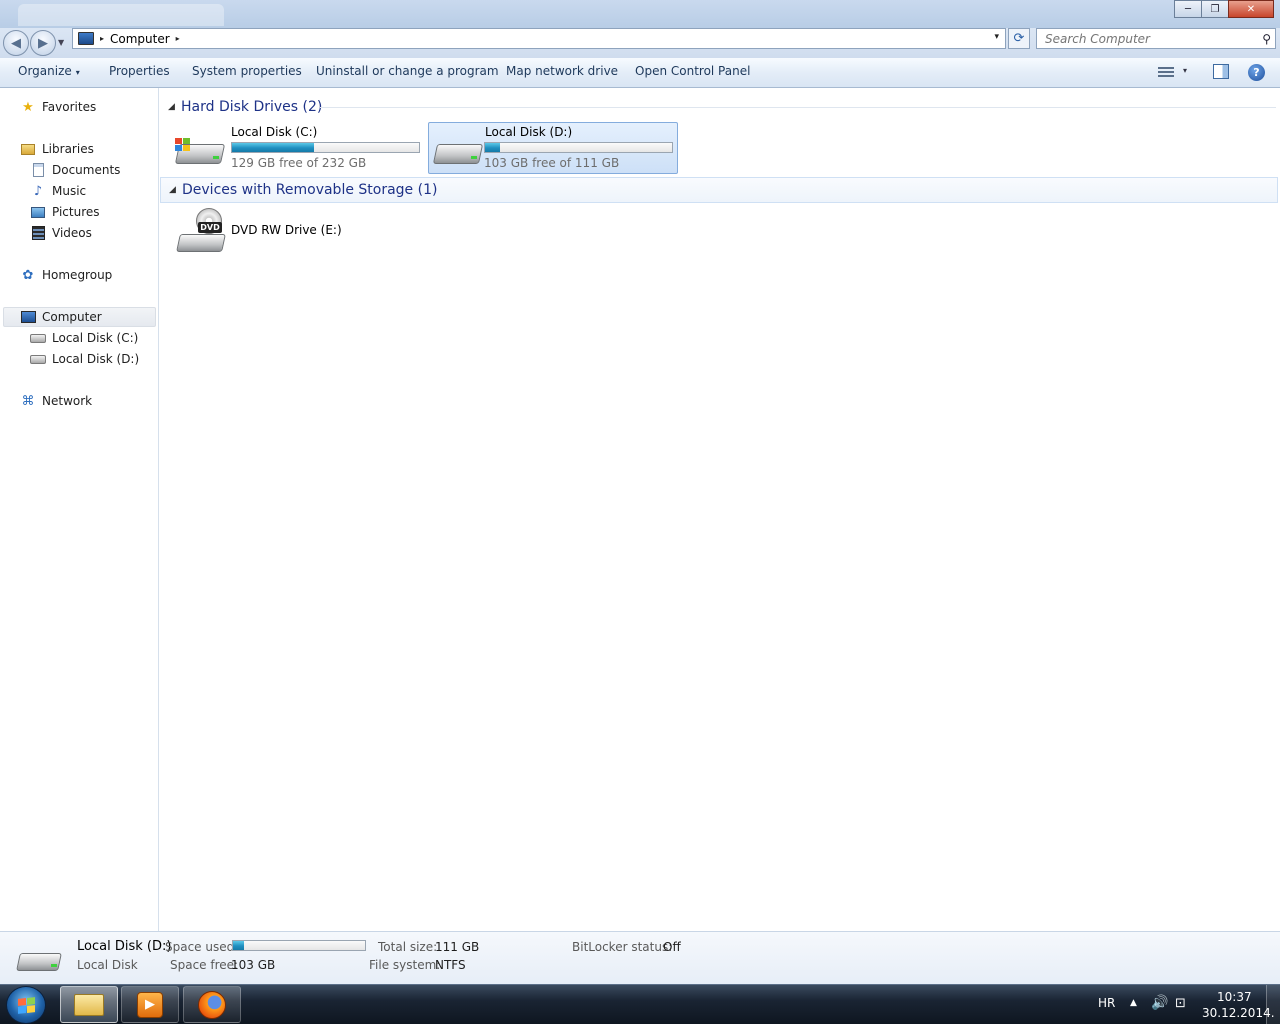  I want to click on group-header-hard-disks: ◢ Hard Disk Drives (2), so click(719, 107).